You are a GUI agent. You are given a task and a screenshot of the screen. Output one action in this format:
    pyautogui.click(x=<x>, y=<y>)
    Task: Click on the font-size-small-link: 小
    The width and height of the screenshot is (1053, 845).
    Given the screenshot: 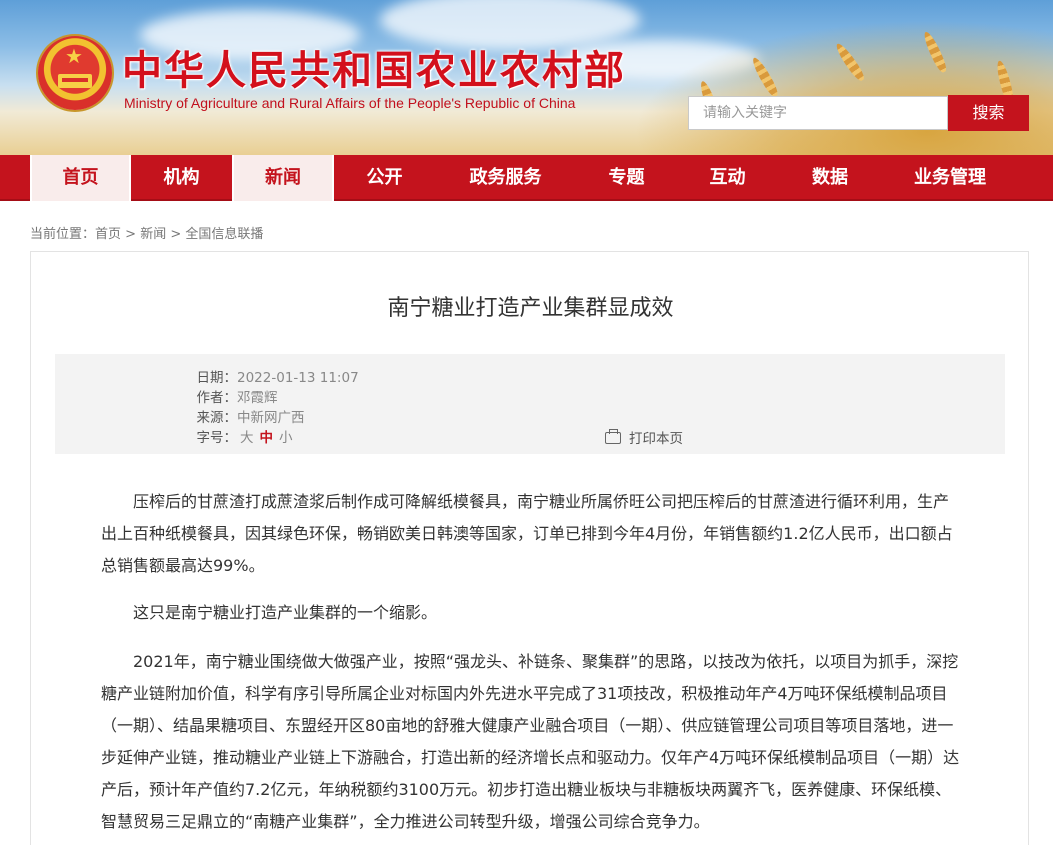 What is the action you would take?
    pyautogui.click(x=286, y=438)
    